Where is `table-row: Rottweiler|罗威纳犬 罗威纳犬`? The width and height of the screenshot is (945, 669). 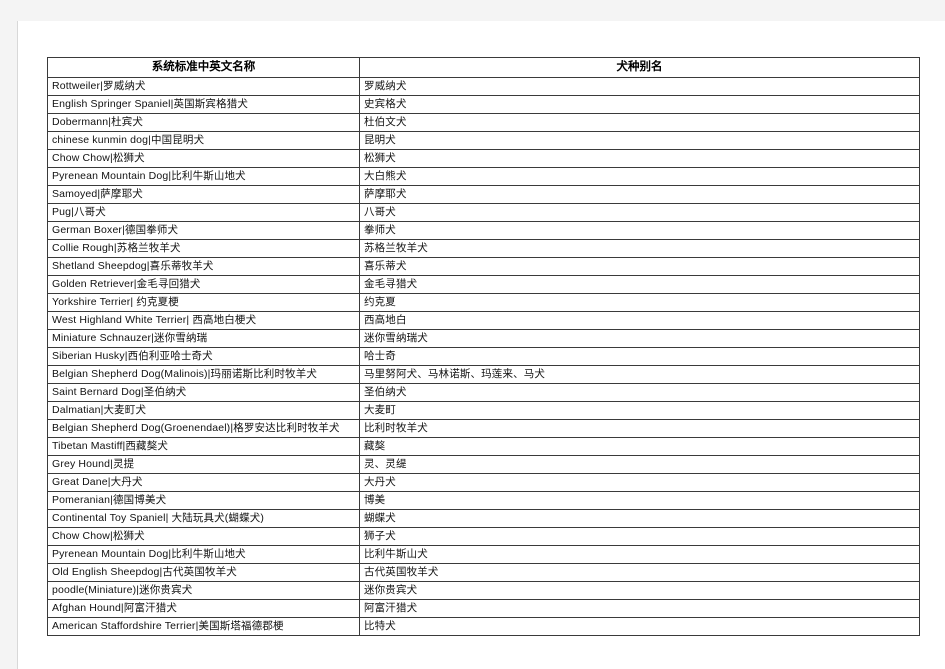 table-row: Rottweiler|罗威纳犬 罗威纳犬 is located at coordinates (483, 86).